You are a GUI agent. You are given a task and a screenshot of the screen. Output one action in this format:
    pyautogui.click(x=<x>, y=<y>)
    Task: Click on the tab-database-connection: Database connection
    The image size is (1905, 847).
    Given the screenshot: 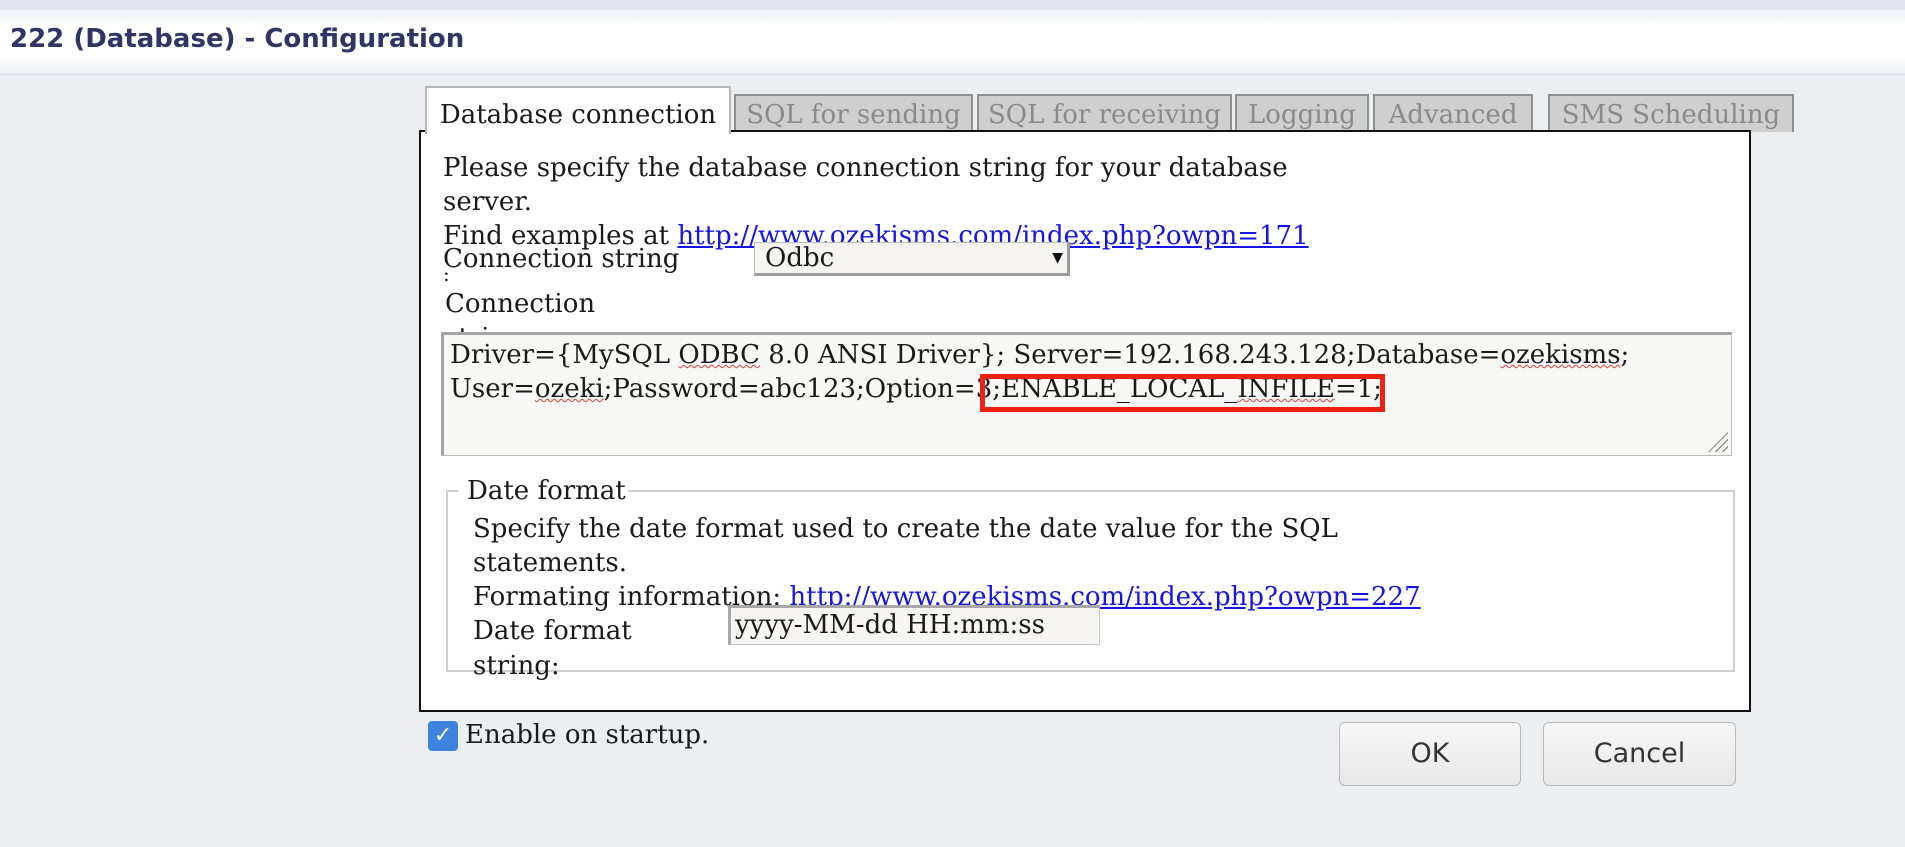 What is the action you would take?
    pyautogui.click(x=578, y=110)
    